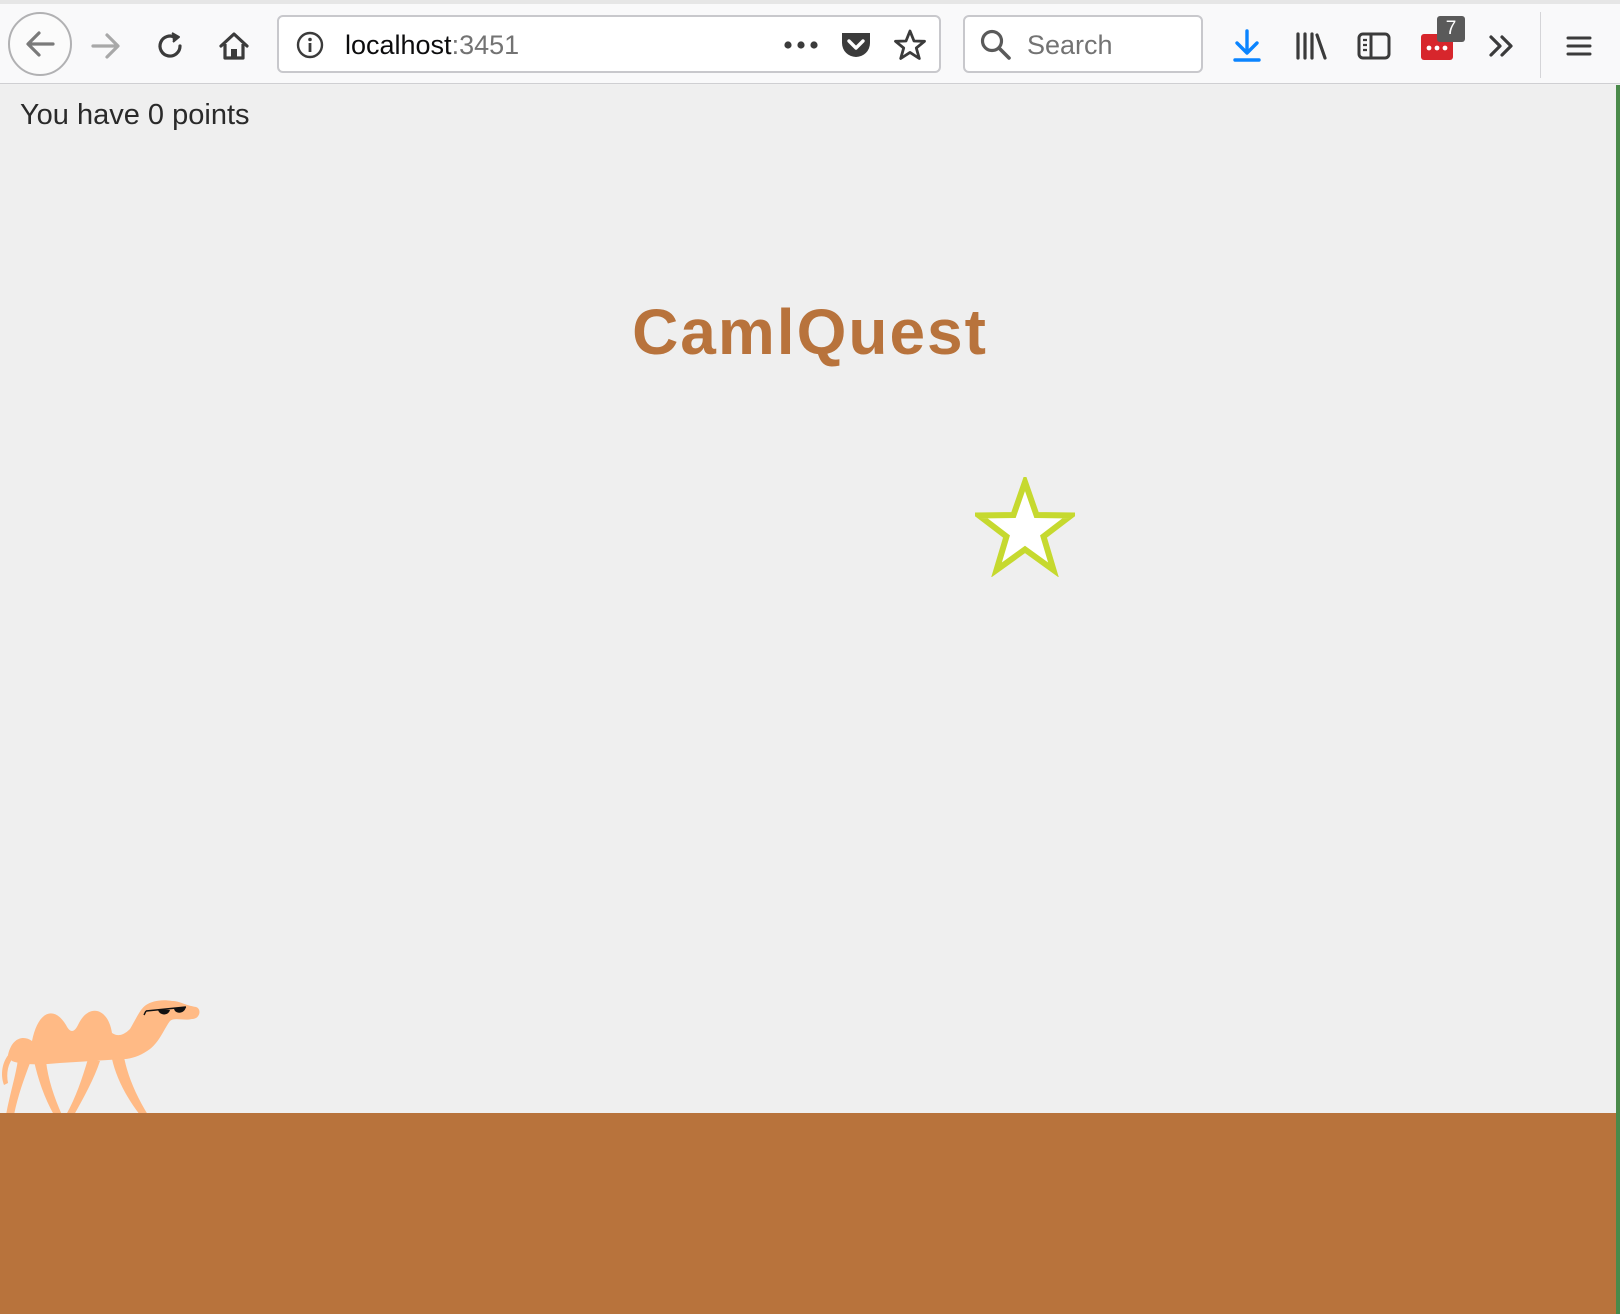 The width and height of the screenshot is (1620, 1314). I want to click on back-arrow-icon, so click(40, 44).